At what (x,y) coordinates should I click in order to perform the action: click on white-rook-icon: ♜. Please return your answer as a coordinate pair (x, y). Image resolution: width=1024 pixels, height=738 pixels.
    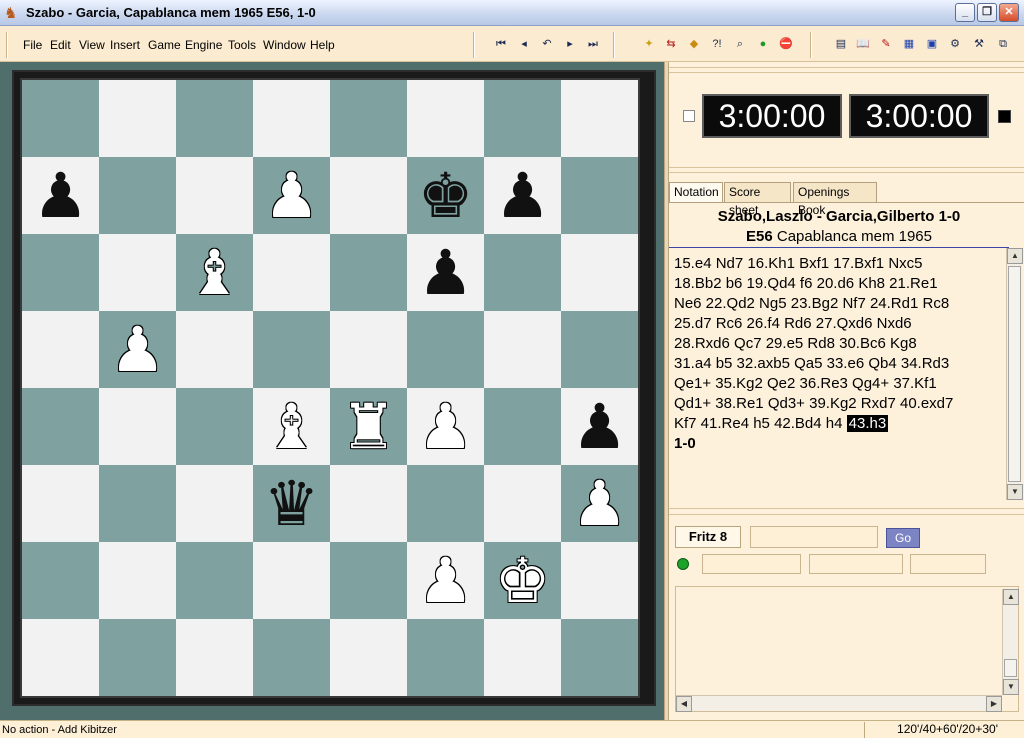
    Looking at the image, I should click on (369, 426).